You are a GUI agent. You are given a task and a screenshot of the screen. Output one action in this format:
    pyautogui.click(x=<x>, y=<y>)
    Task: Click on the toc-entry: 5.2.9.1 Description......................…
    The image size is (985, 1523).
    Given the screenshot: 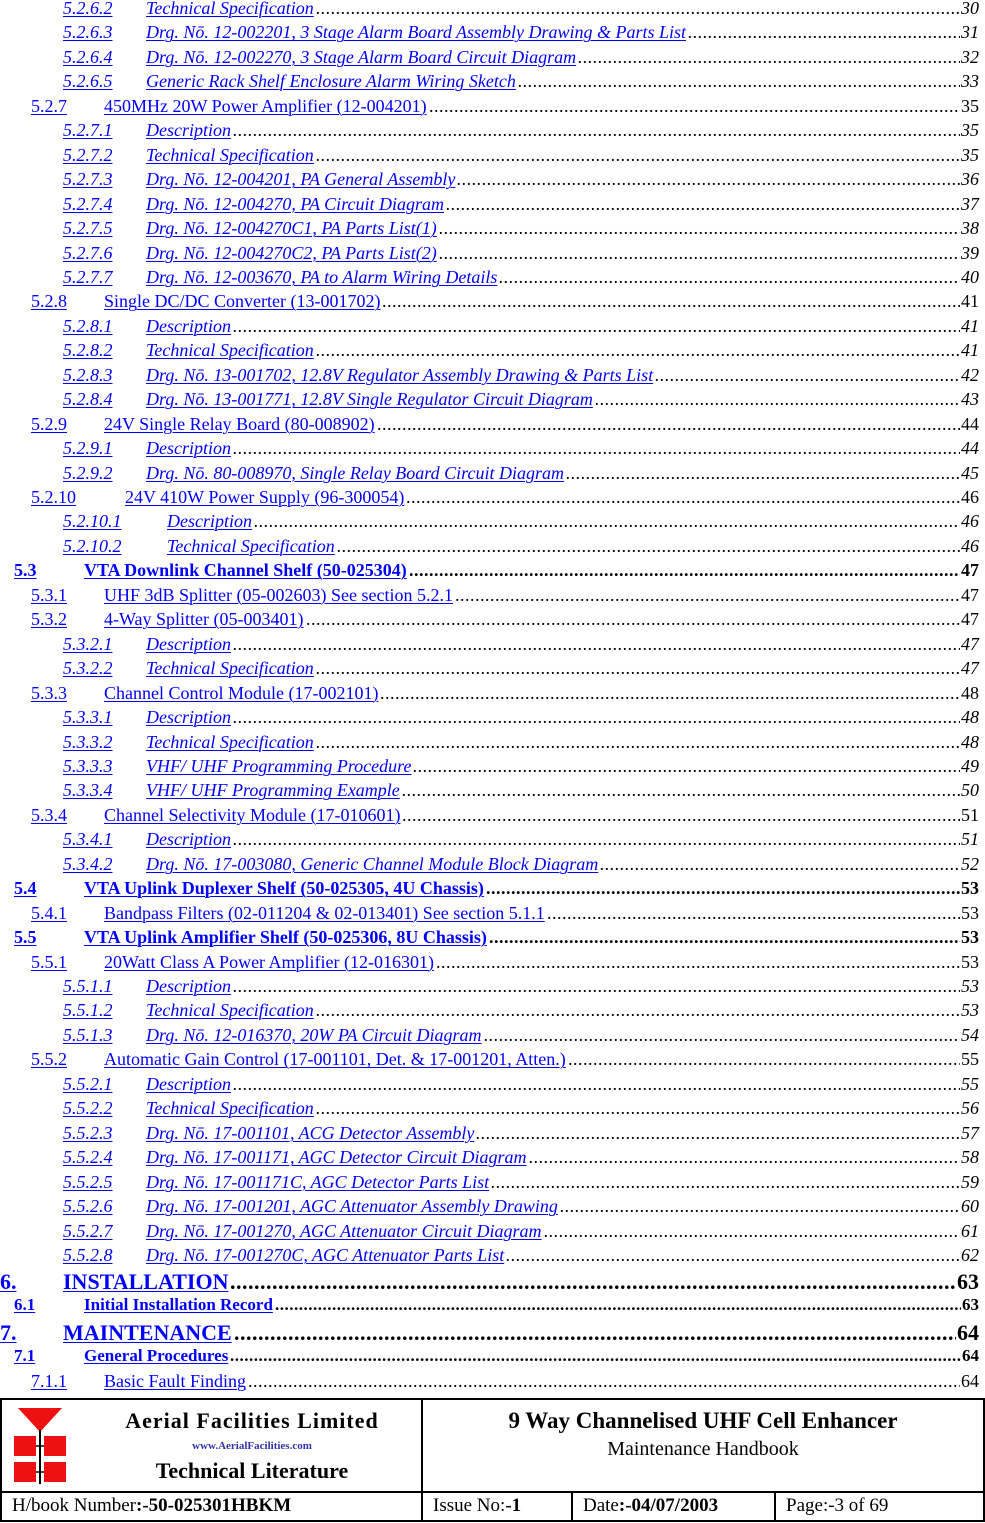 What is the action you would take?
    pyautogui.click(x=492, y=450)
    